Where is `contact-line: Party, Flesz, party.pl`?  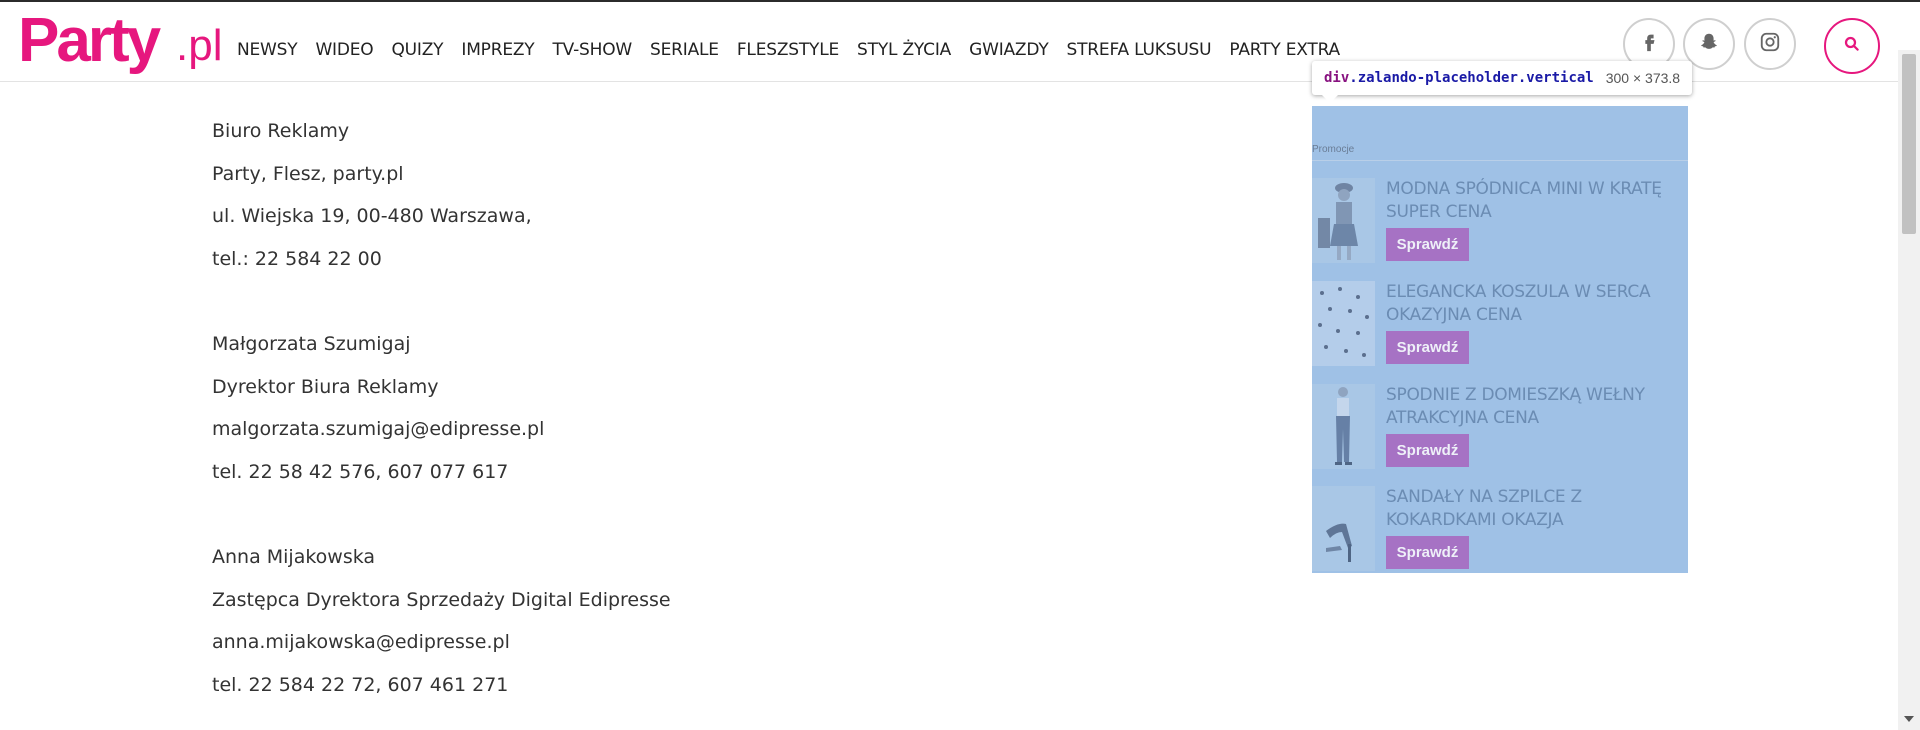 contact-line: Party, Flesz, party.pl is located at coordinates (308, 173).